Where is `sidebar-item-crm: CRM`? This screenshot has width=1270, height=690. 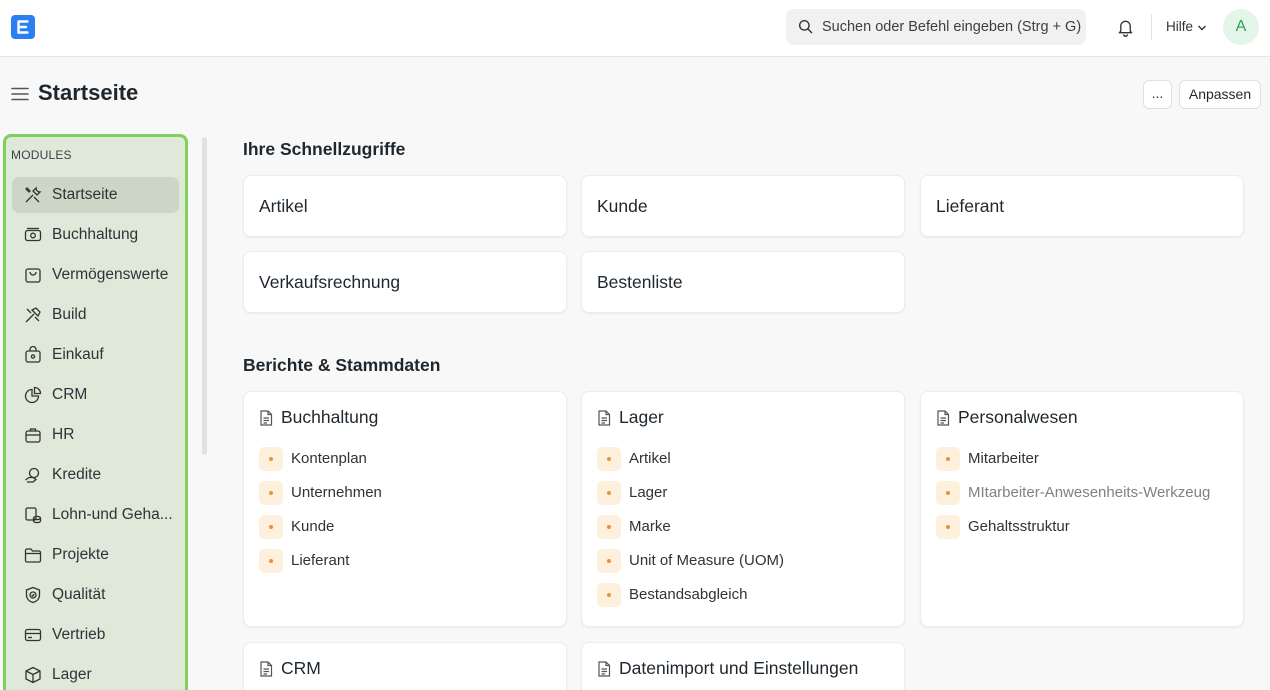 sidebar-item-crm: CRM is located at coordinates (95, 395).